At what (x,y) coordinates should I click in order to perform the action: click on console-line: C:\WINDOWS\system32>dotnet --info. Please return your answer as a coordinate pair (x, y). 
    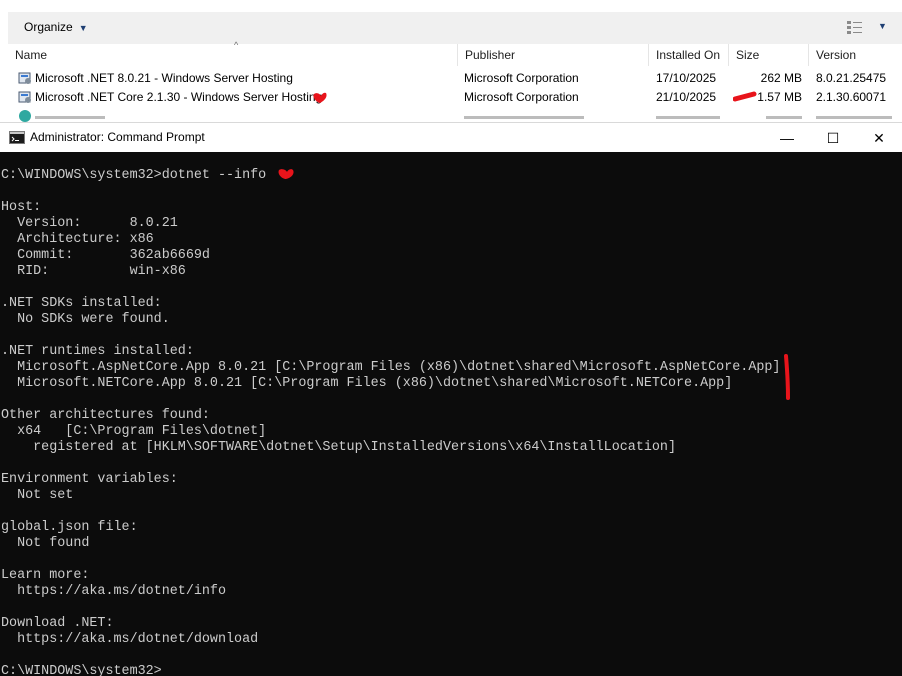
    Looking at the image, I should click on (134, 175).